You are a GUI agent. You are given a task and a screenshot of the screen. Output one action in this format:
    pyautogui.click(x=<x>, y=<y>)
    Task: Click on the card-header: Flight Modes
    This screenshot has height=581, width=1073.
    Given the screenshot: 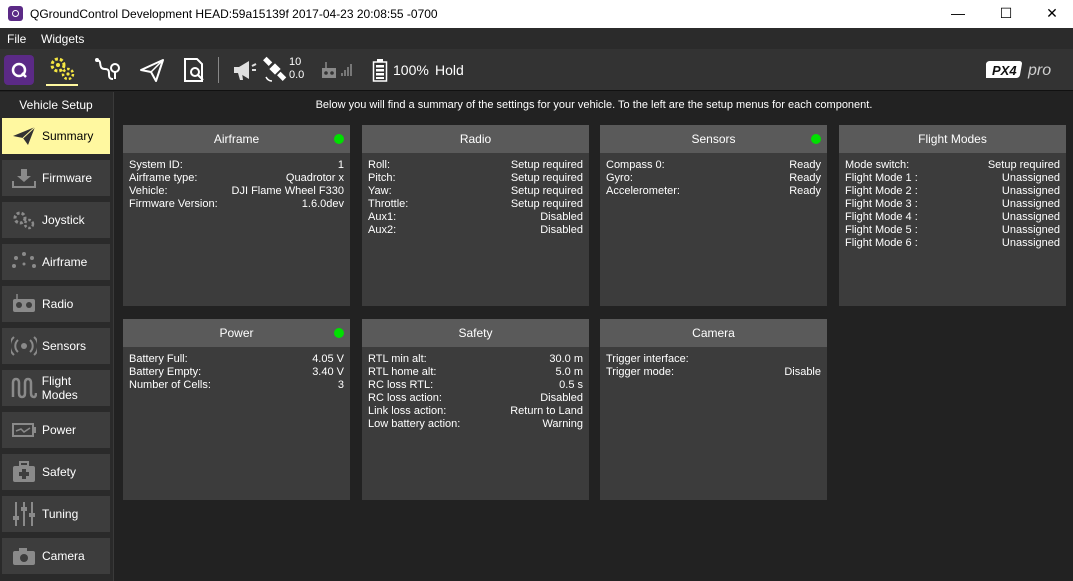 What is the action you would take?
    pyautogui.click(x=952, y=139)
    